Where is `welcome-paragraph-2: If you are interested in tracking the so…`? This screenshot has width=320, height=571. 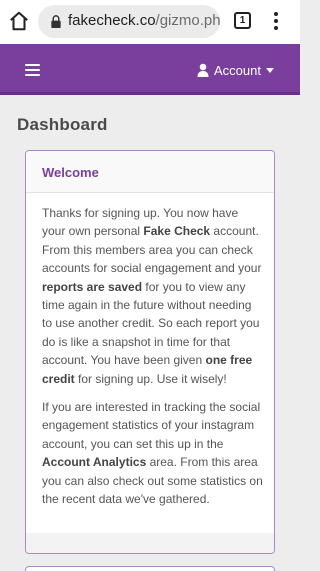 welcome-paragraph-2: If you are interested in tracking the so… is located at coordinates (152, 453).